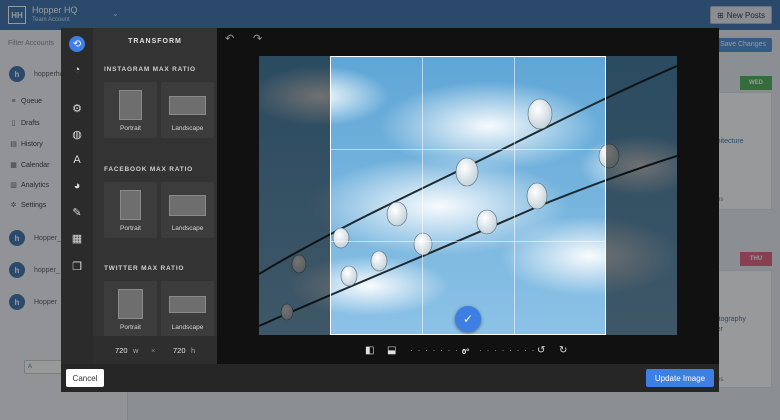 Image resolution: width=780 pixels, height=420 pixels. Describe the element at coordinates (77, 70) in the screenshot. I see `filter-icon: ◔` at that location.